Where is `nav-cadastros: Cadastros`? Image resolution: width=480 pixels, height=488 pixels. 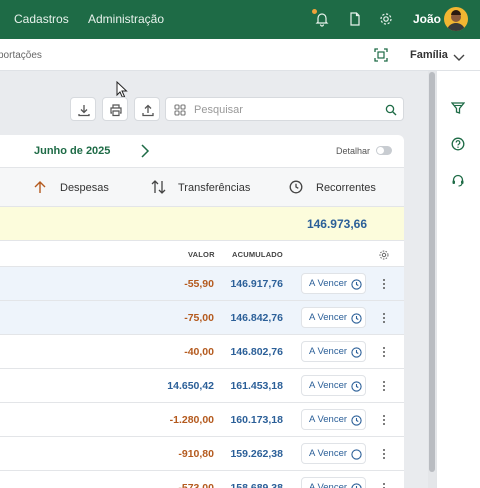 nav-cadastros: Cadastros is located at coordinates (41, 19).